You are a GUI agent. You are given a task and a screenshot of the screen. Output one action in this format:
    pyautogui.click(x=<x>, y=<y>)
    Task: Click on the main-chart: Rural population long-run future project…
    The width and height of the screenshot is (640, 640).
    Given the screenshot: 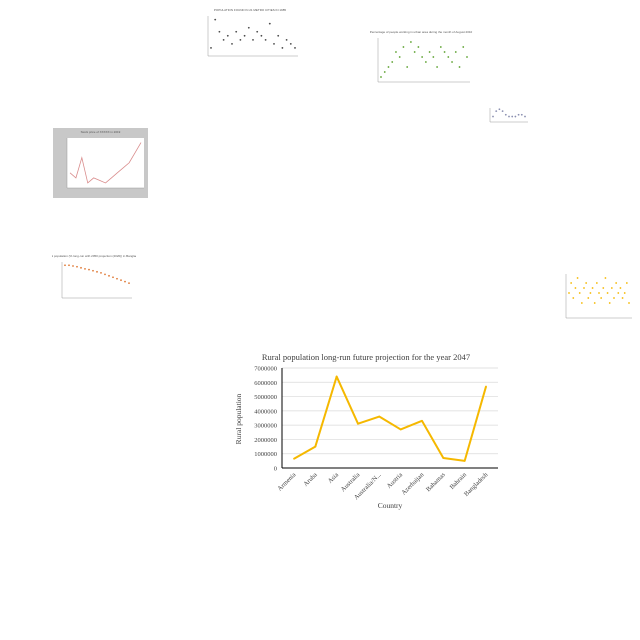 What is the action you would take?
    pyautogui.click(x=366, y=431)
    